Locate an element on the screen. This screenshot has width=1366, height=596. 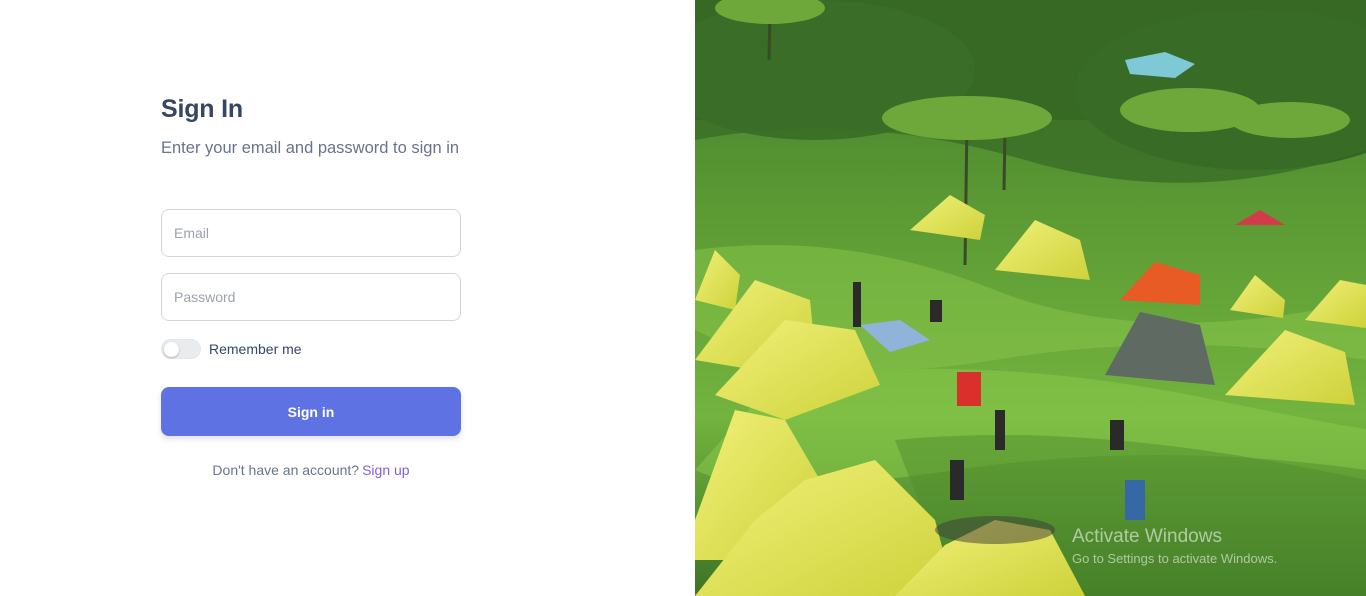
email-field is located at coordinates (311, 233).